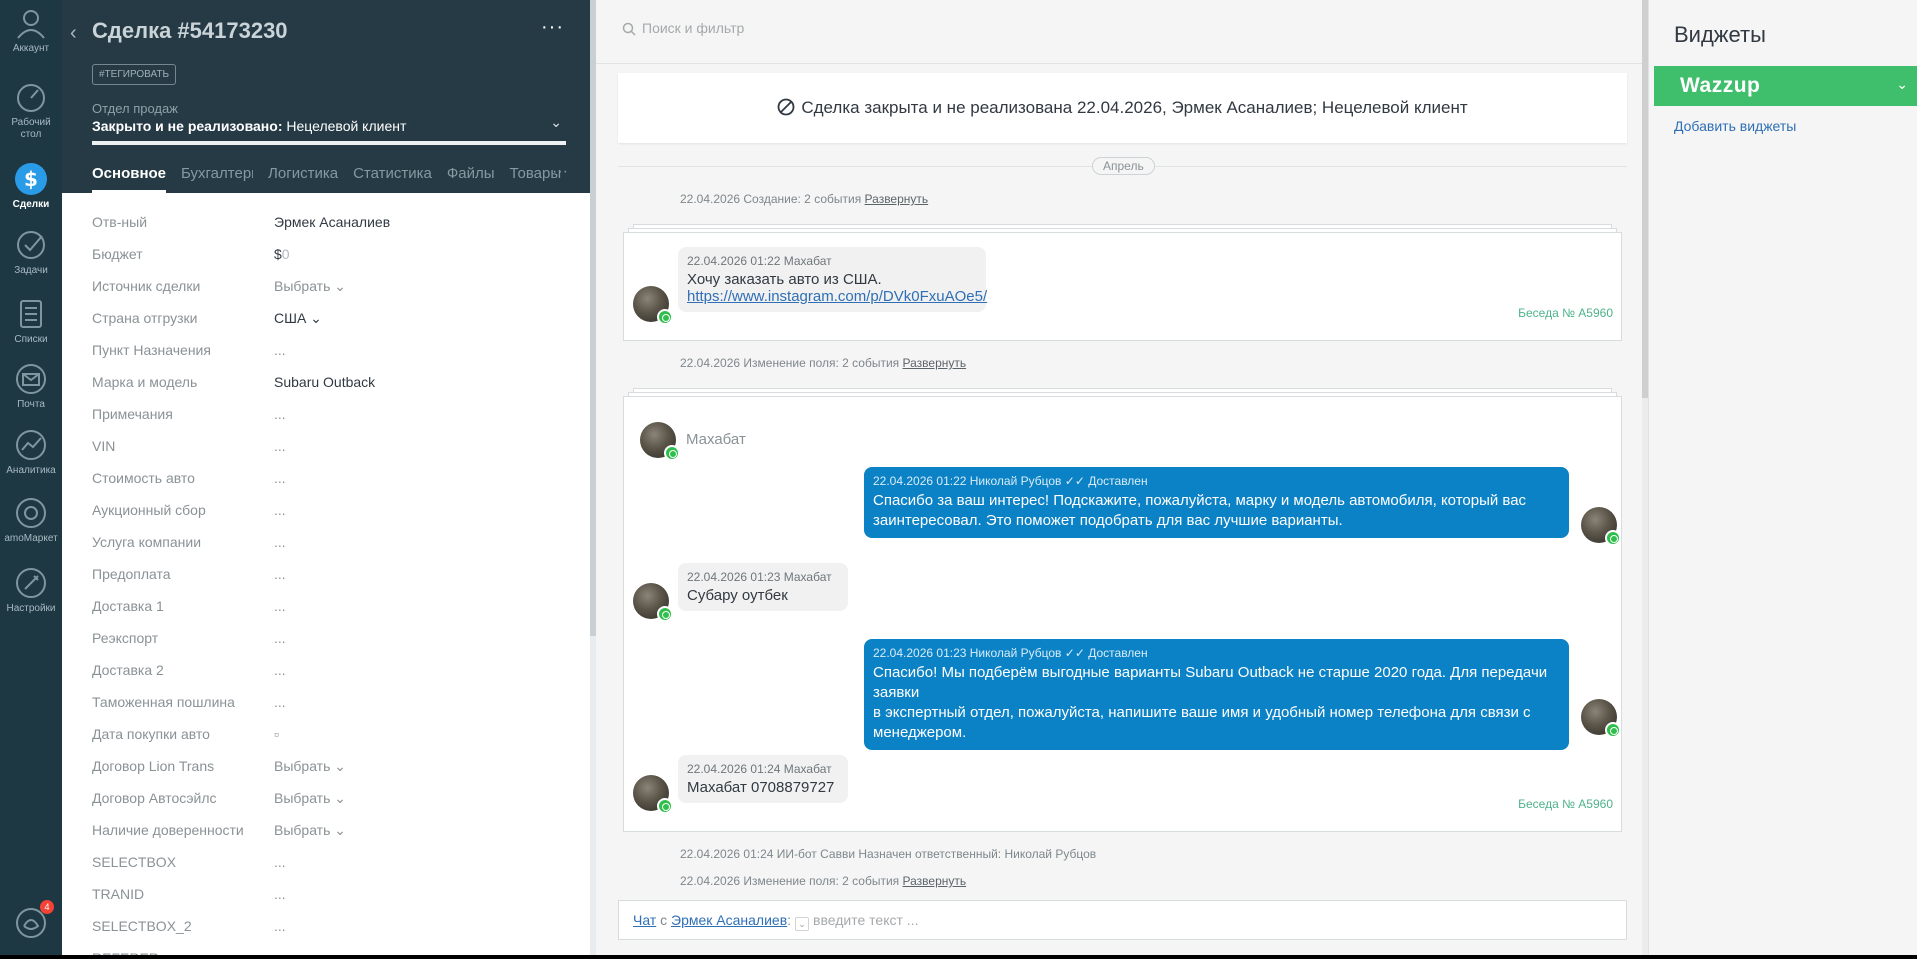  What do you see at coordinates (344, 126) in the screenshot?
I see `status-reason: Нецелевой клиент` at bounding box center [344, 126].